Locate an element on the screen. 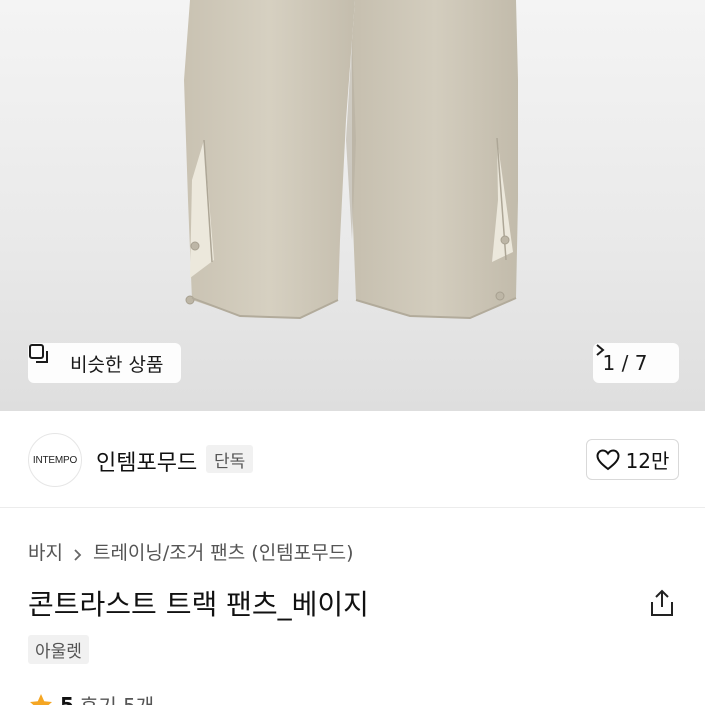 The image size is (705, 705). star-icon is located at coordinates (41, 698).